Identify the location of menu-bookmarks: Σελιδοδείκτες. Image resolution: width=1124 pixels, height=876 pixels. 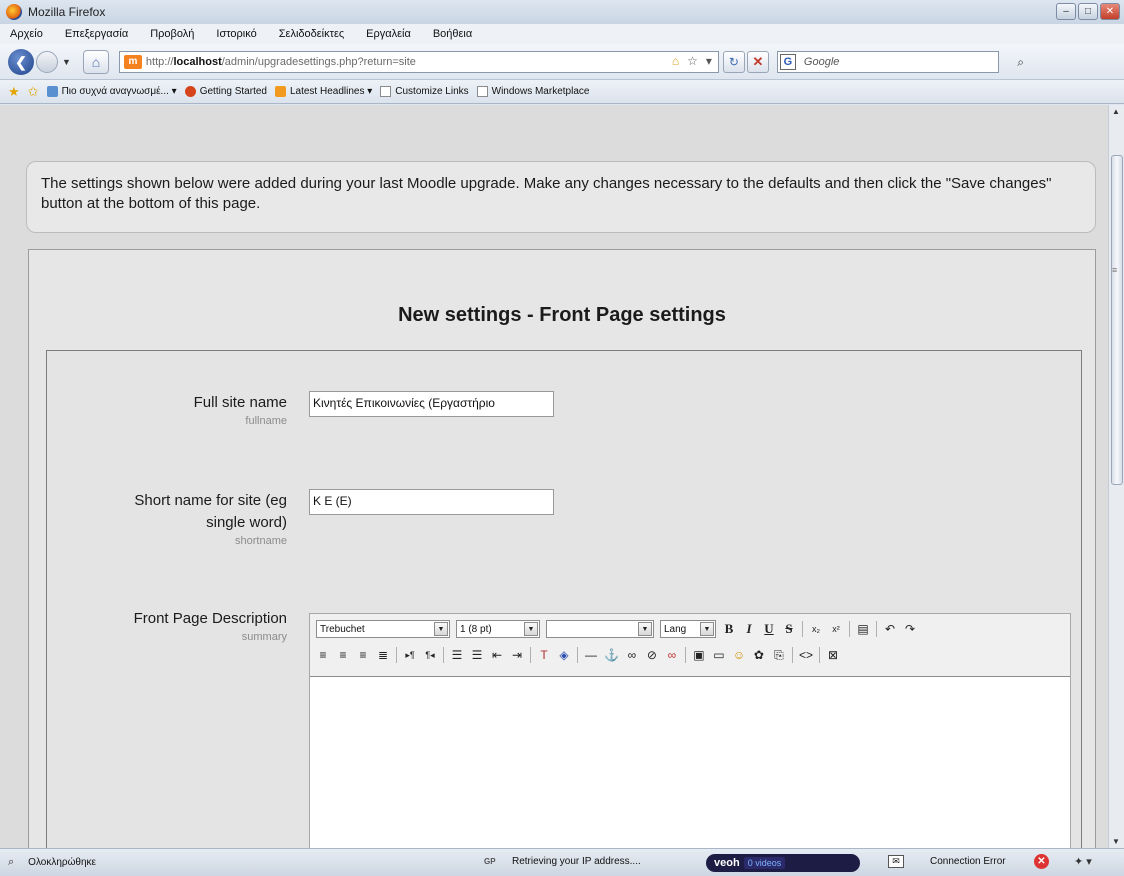
(311, 34).